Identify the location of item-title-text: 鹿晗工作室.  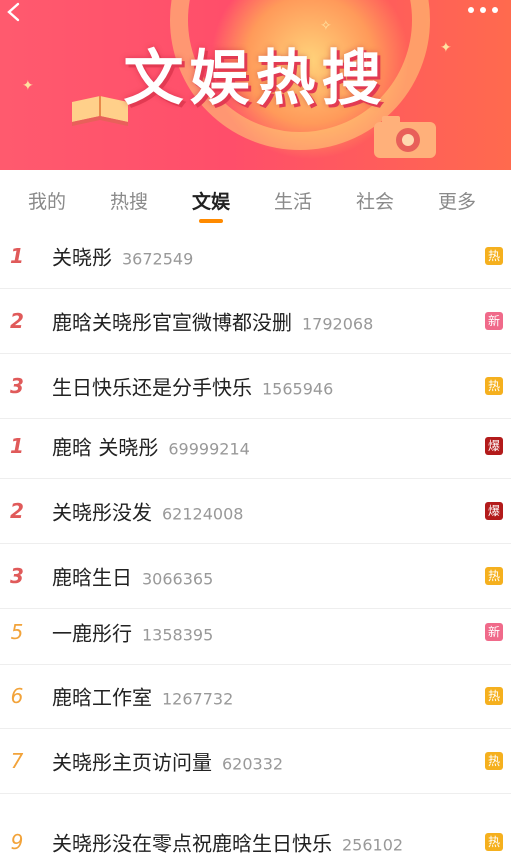
(102, 697).